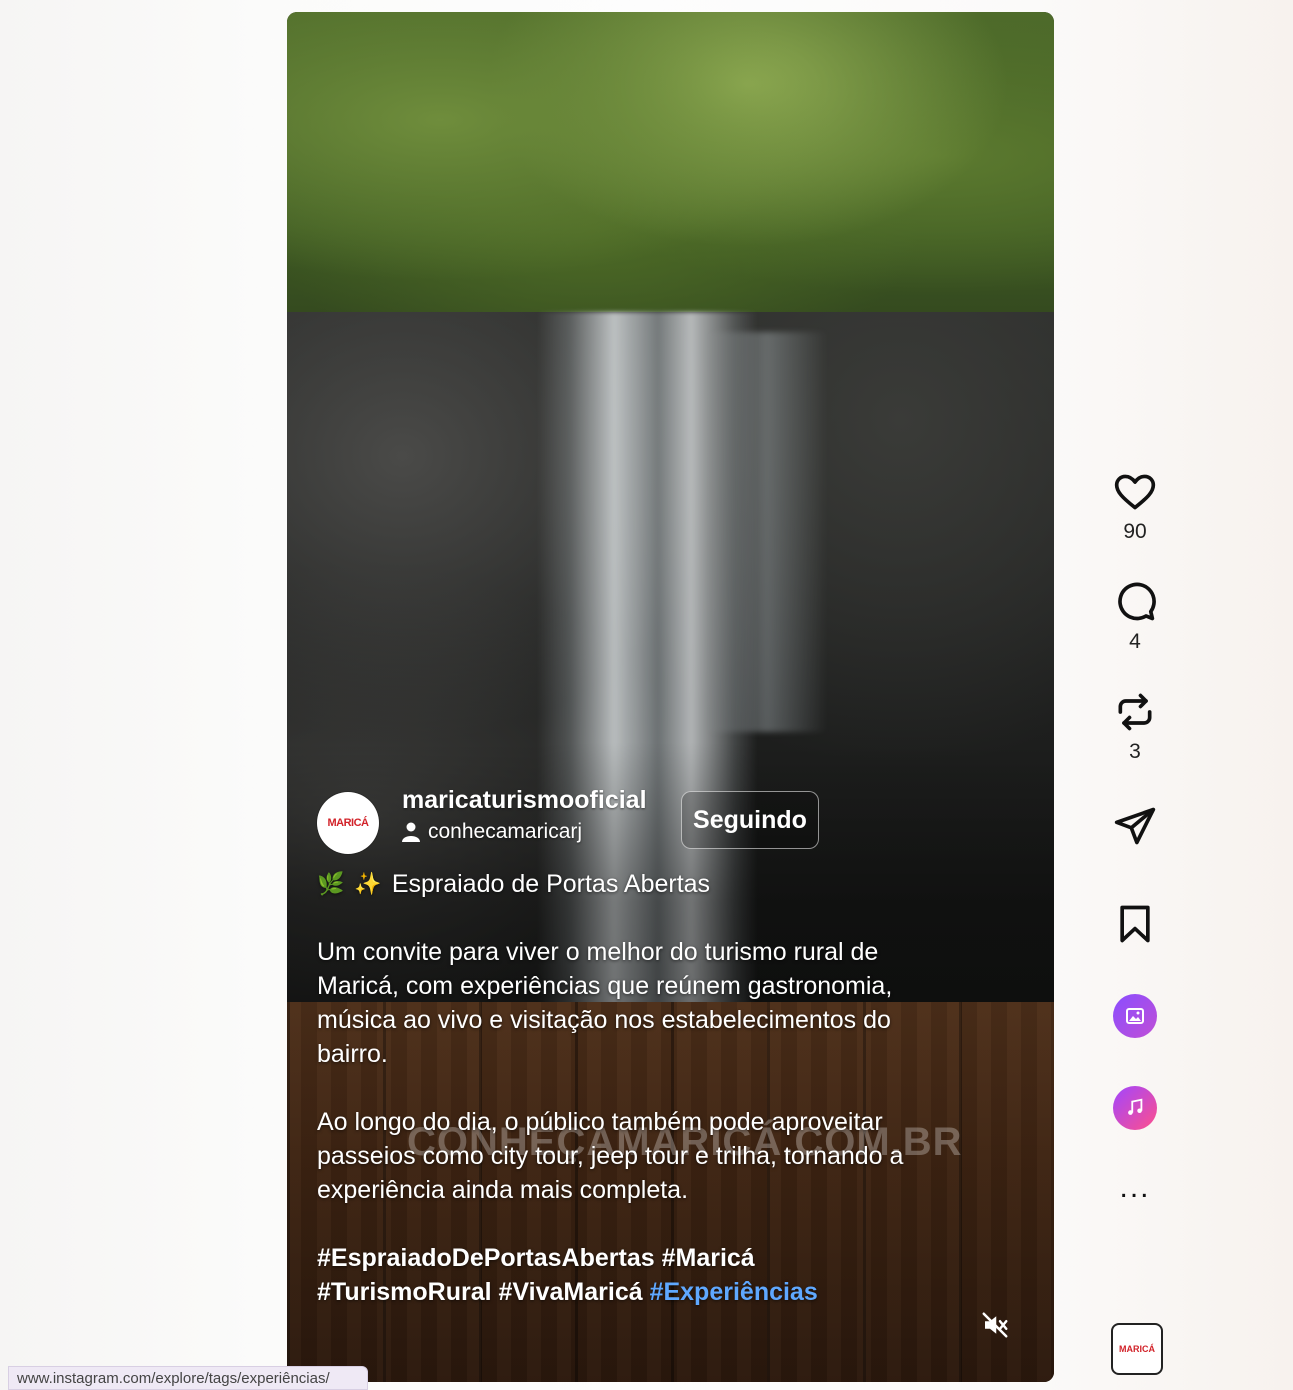 Image resolution: width=1293 pixels, height=1390 pixels. I want to click on caption-title-text: Espraiado de Portas Abertas, so click(551, 884).